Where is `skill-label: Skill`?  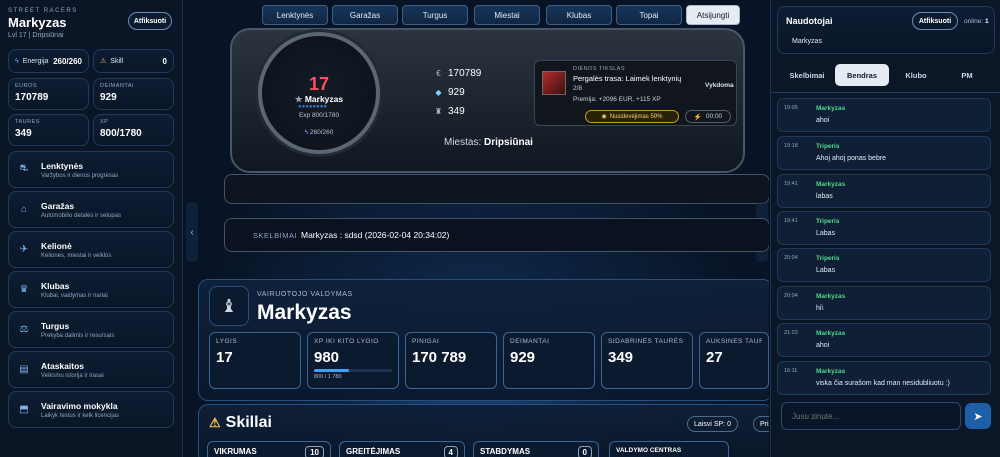 skill-label: Skill is located at coordinates (117, 61).